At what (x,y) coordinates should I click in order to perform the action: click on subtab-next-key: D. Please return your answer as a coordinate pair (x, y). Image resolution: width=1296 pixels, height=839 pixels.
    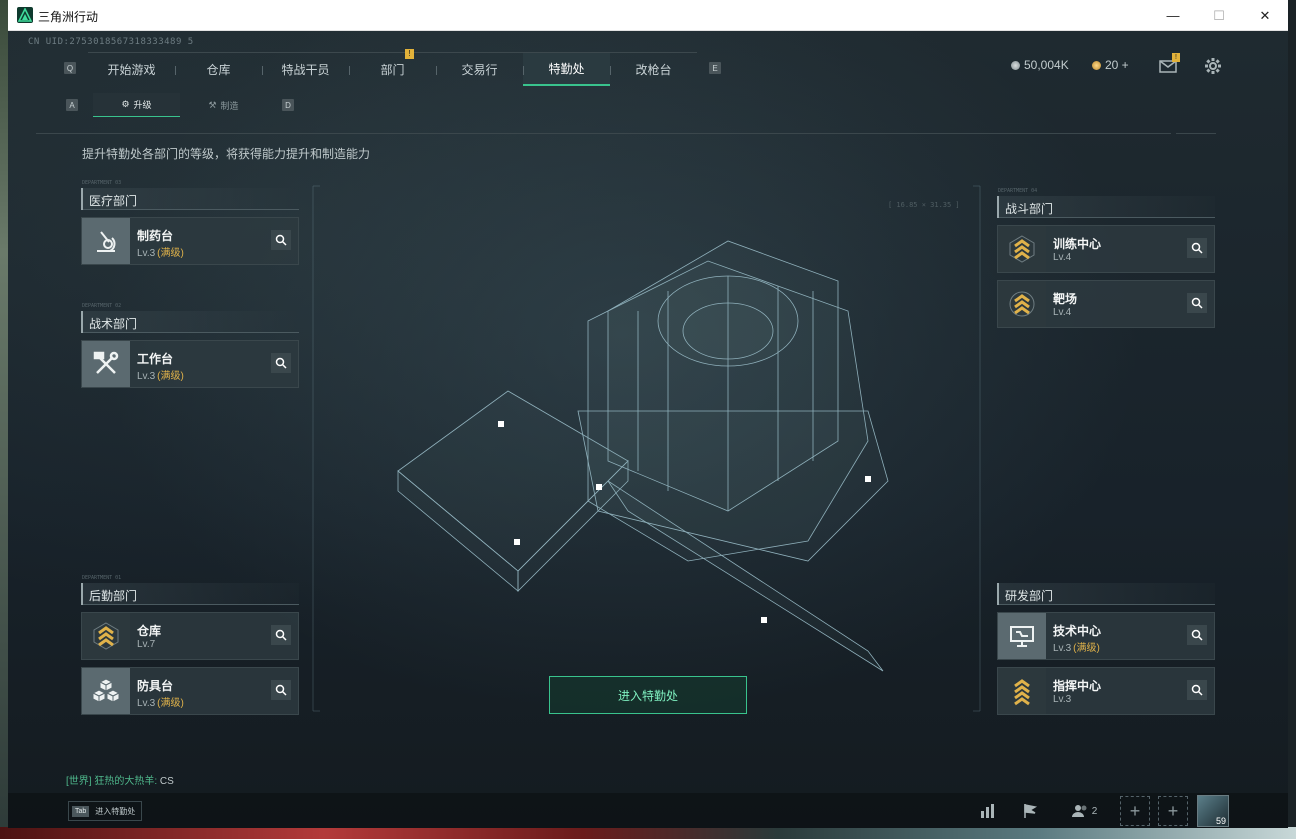
    Looking at the image, I should click on (288, 105).